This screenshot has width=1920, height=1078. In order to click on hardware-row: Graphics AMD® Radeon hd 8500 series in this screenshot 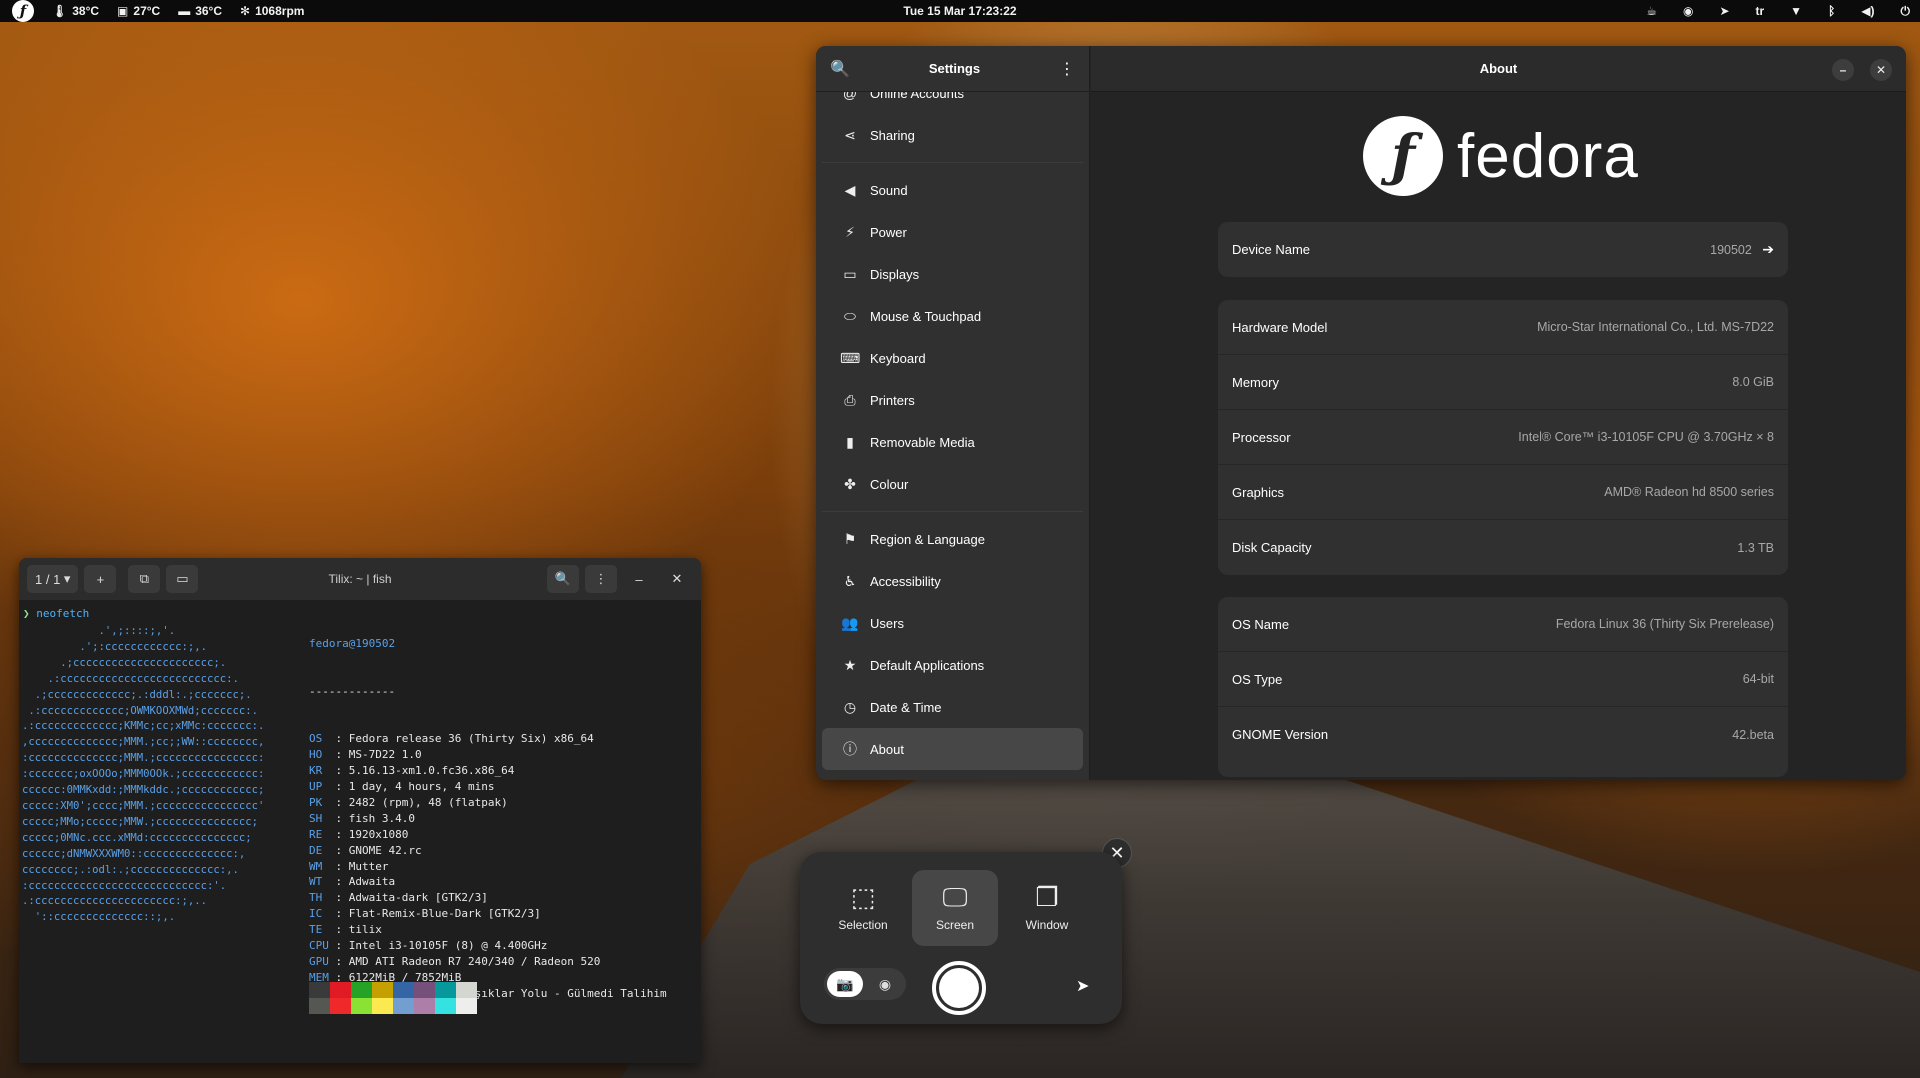, I will do `click(1503, 492)`.